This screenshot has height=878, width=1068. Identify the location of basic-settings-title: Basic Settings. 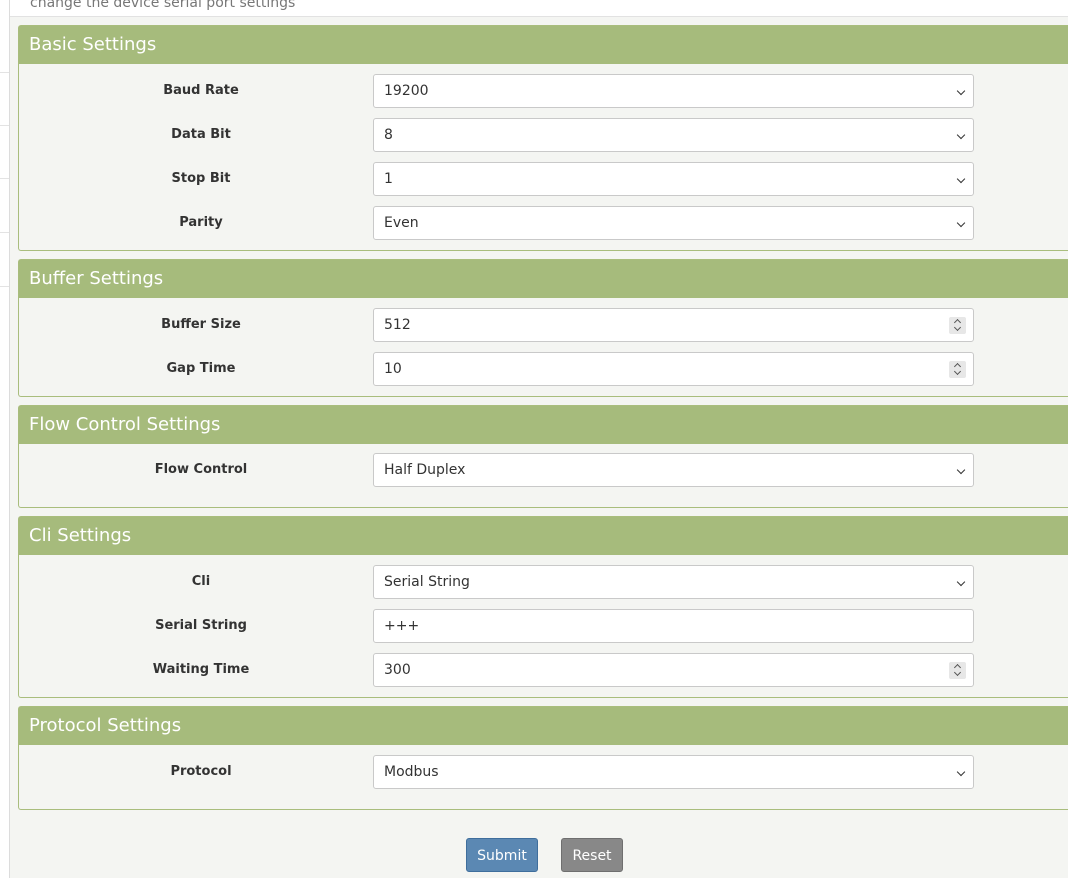
(543, 45).